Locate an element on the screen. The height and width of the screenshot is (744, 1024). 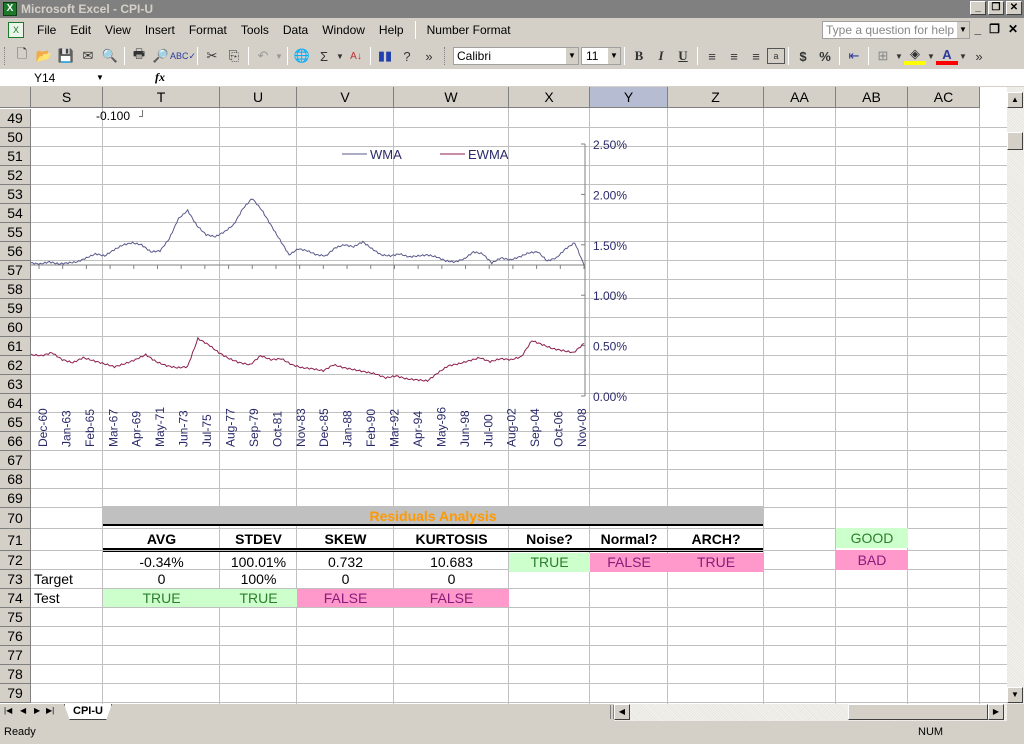
header-kurtosis: KURTOSIS is located at coordinates (451, 539).